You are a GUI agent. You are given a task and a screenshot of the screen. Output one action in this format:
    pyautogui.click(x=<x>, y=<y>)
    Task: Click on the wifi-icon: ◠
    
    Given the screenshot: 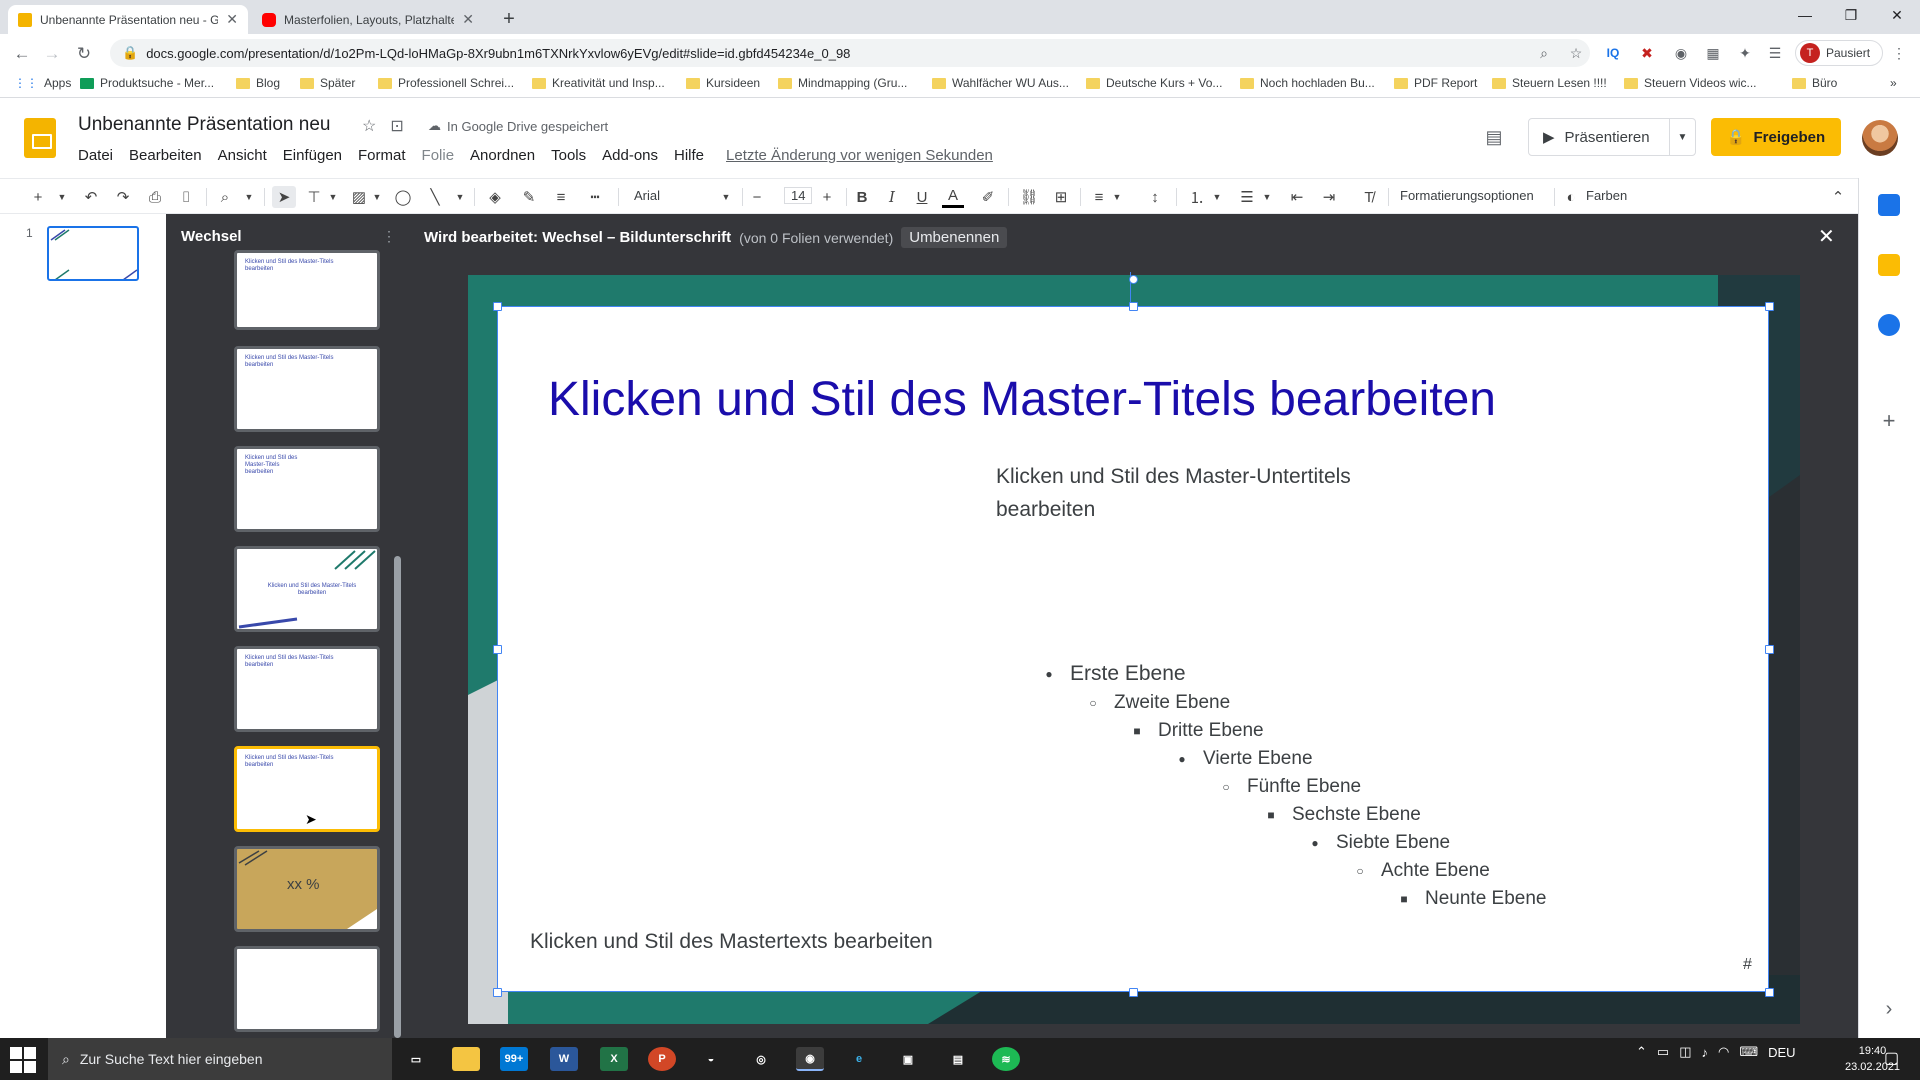 What is the action you would take?
    pyautogui.click(x=1723, y=1052)
    